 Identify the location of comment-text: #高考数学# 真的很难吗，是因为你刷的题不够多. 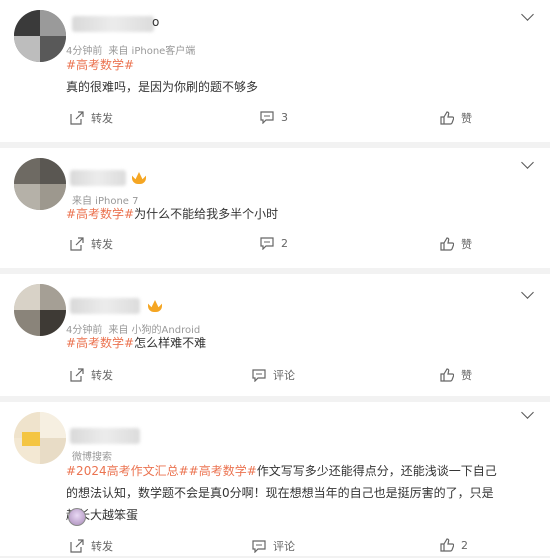
(293, 76).